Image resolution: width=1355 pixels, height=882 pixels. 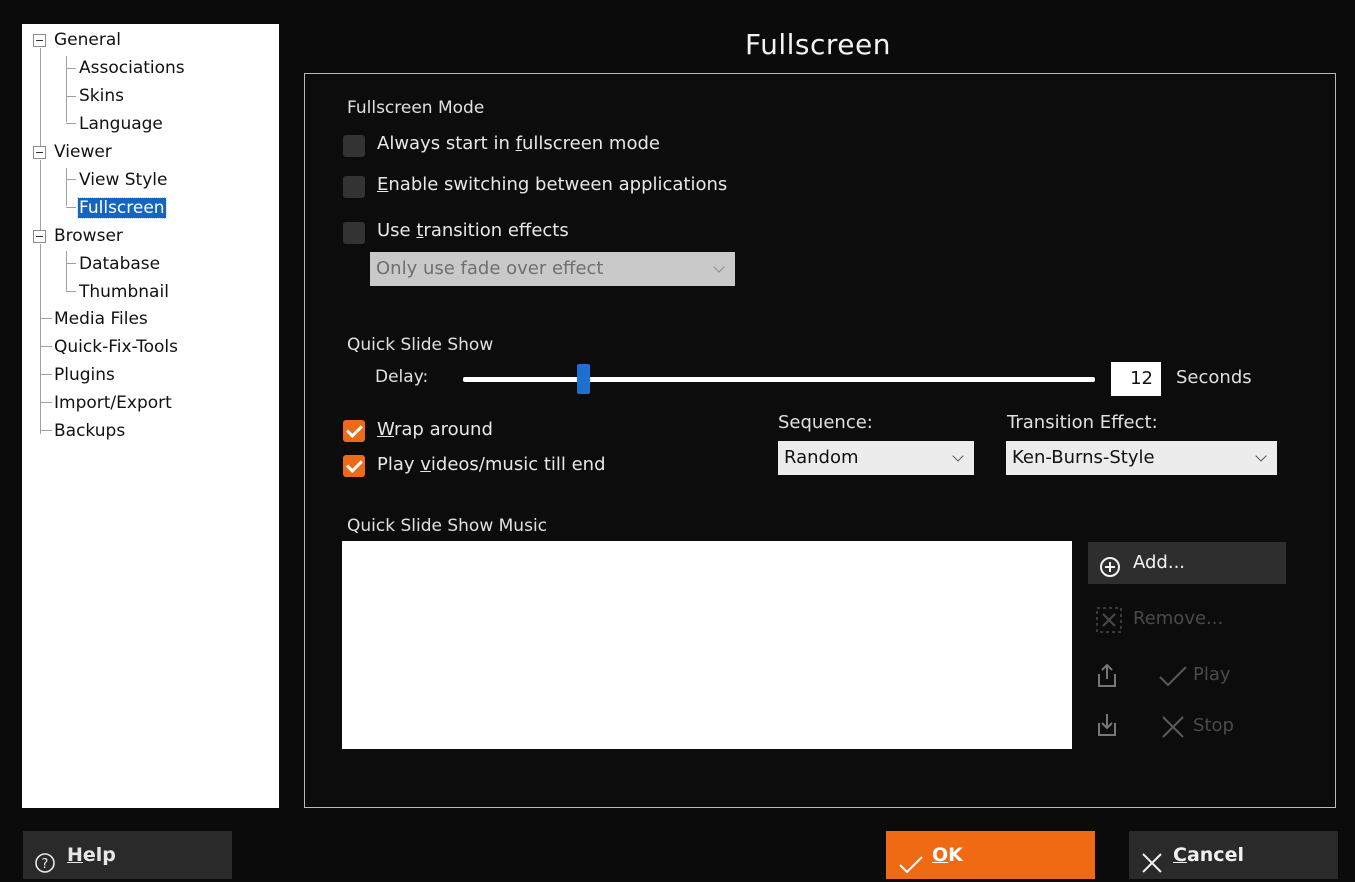 I want to click on tree-item-plugins: Plugins, so click(x=84, y=375).